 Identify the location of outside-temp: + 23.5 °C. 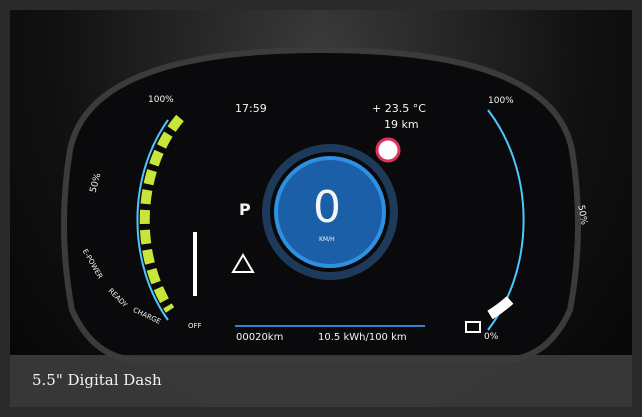
(399, 108).